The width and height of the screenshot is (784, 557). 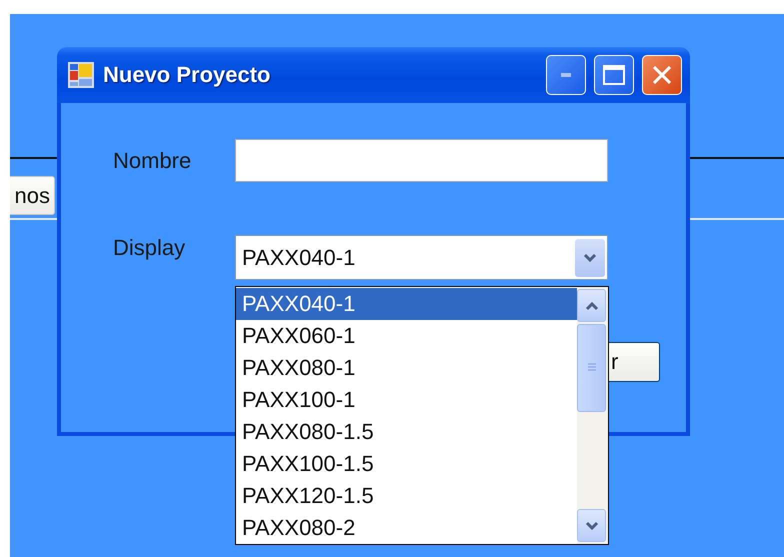 I want to click on maximize-icon, so click(x=614, y=75).